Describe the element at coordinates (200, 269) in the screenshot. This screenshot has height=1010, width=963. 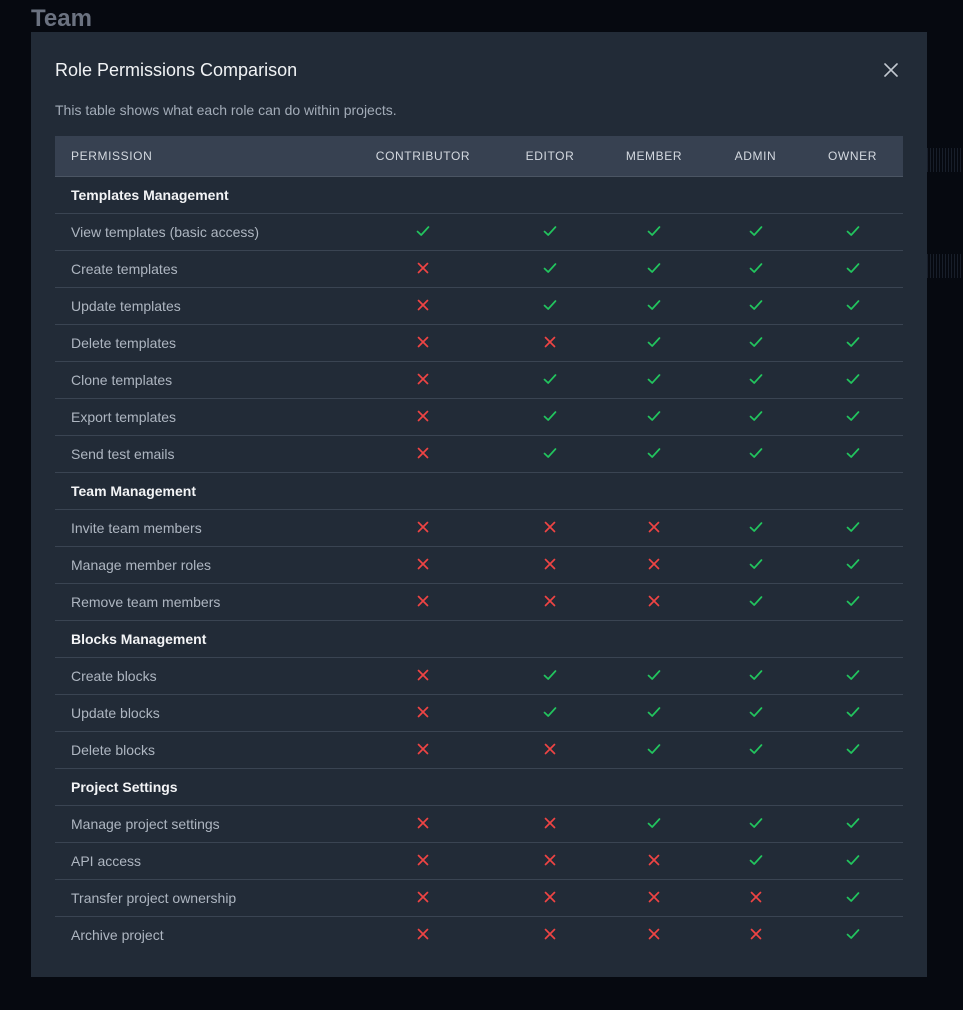
I see `permission-label: Create templates` at that location.